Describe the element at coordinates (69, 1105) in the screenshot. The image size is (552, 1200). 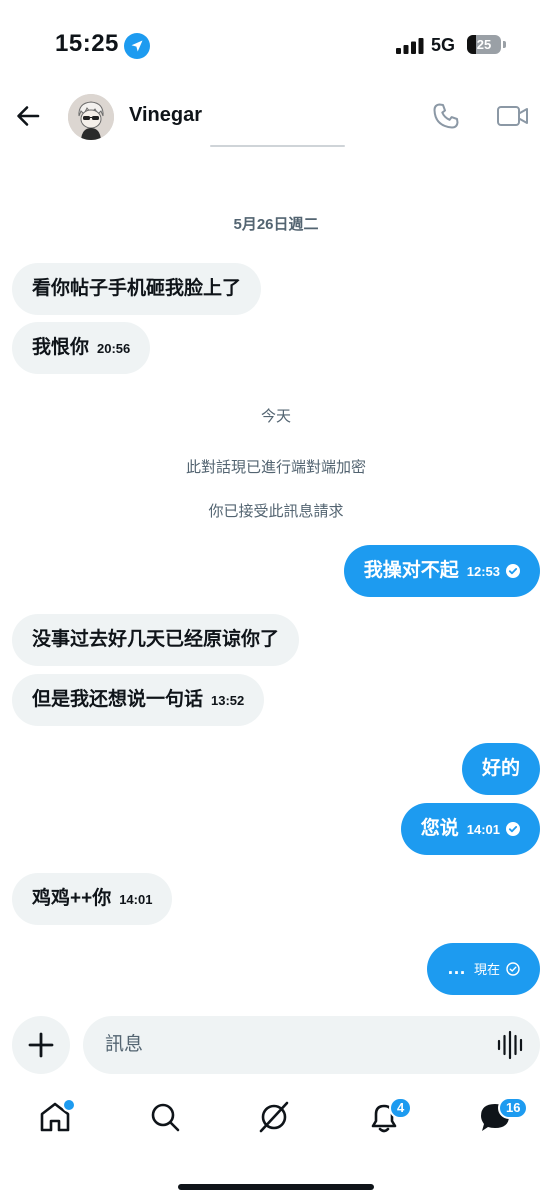
I see `home-notification-dot` at that location.